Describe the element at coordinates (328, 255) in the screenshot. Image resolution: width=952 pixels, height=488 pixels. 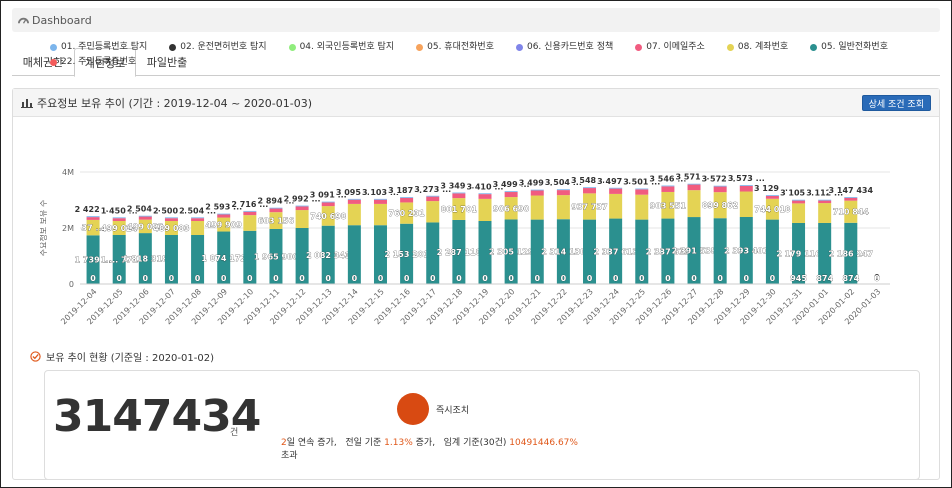
I see `data-label: 2 082 343` at that location.